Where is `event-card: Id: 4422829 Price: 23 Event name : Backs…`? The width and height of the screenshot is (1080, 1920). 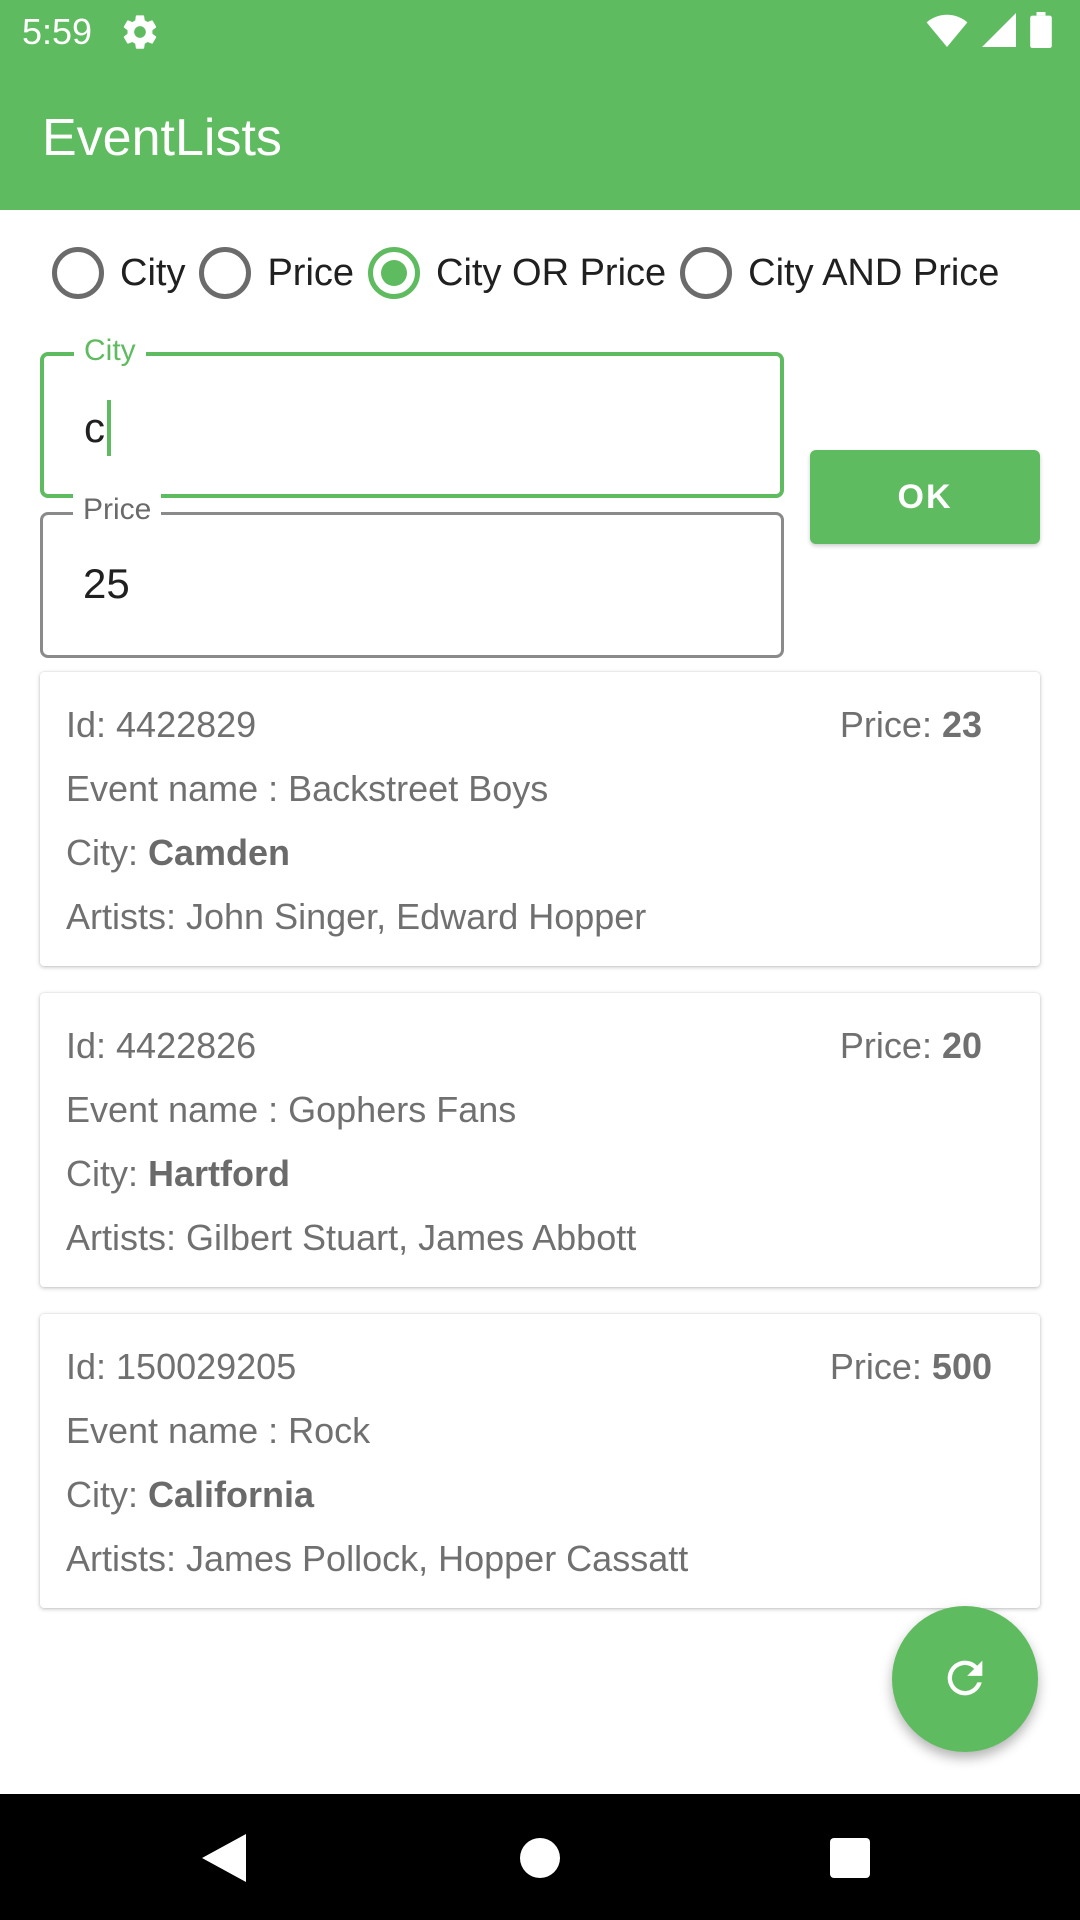
event-card: Id: 4422829 Price: 23 Event name : Backs… is located at coordinates (540, 819).